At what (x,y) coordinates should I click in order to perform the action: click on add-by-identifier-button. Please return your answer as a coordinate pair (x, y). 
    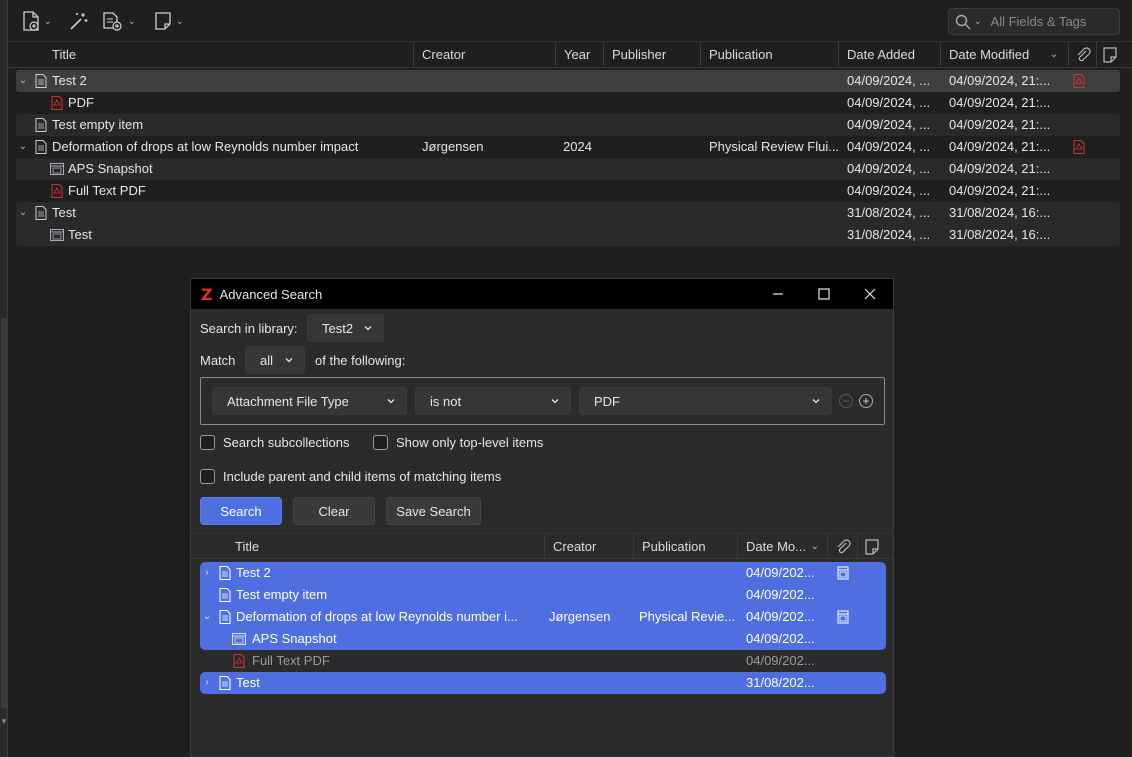
    Looking at the image, I should click on (78, 21).